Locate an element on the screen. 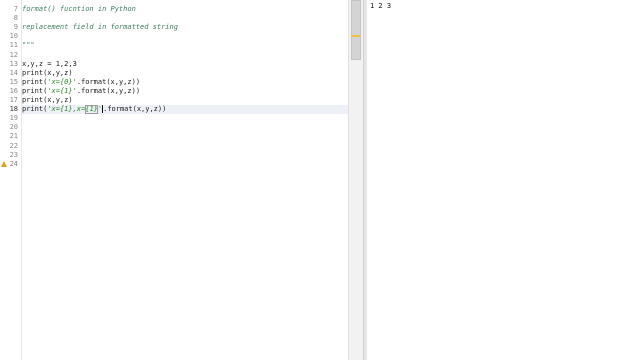 The width and height of the screenshot is (640, 360). line-number: 19 is located at coordinates (13, 118).